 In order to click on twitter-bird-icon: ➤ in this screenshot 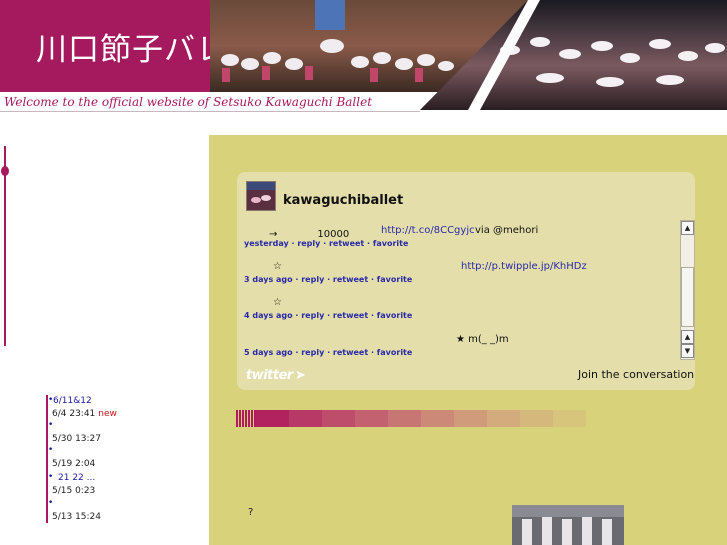, I will do `click(300, 375)`.